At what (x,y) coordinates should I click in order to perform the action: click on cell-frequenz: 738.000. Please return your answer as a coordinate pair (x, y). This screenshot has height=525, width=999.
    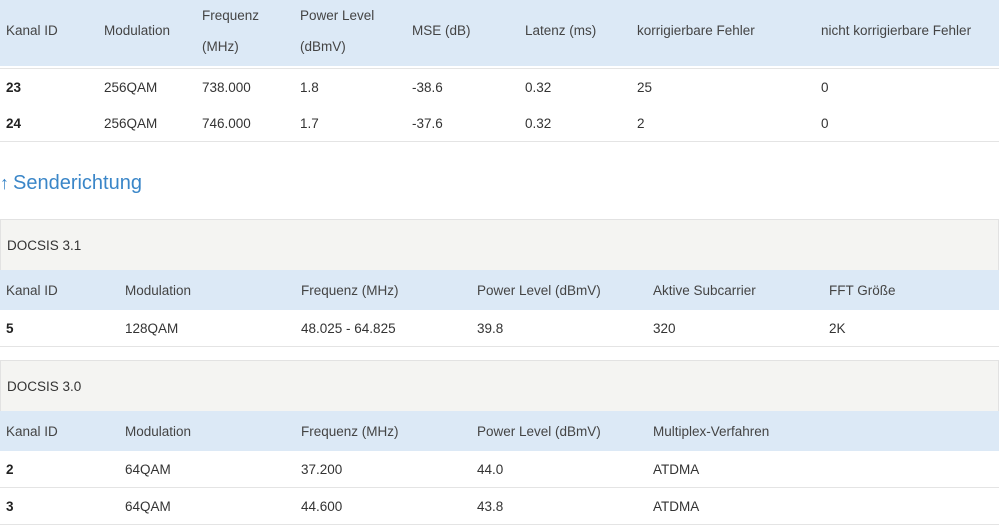
    Looking at the image, I should click on (226, 87).